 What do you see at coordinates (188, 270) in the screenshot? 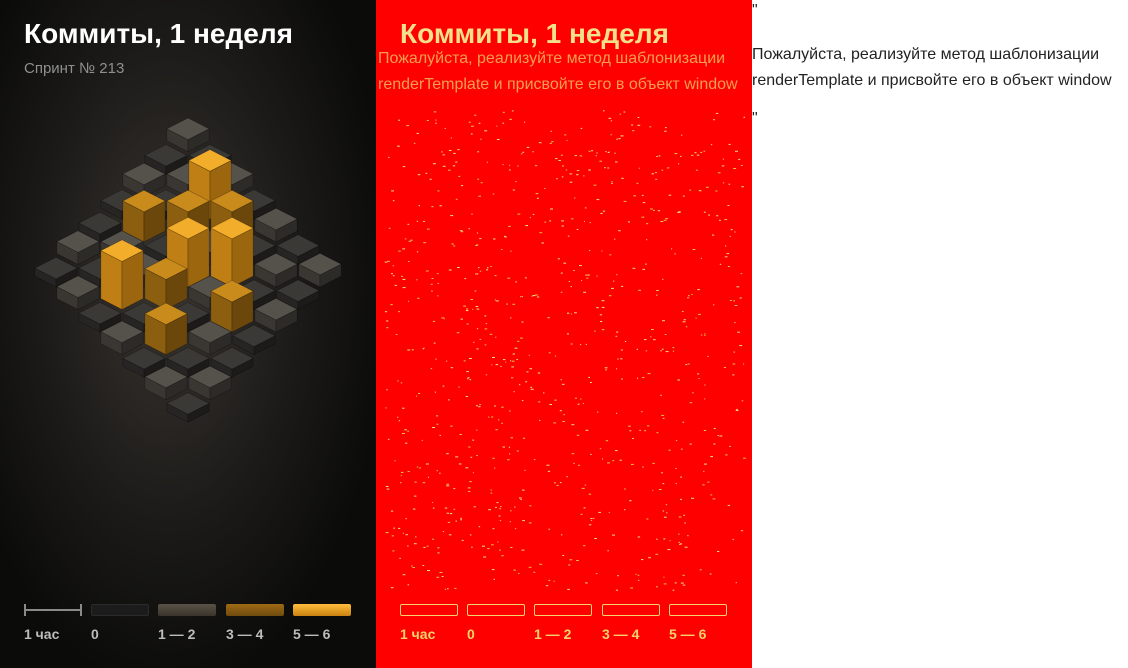
I see `isometric-activity-chart` at bounding box center [188, 270].